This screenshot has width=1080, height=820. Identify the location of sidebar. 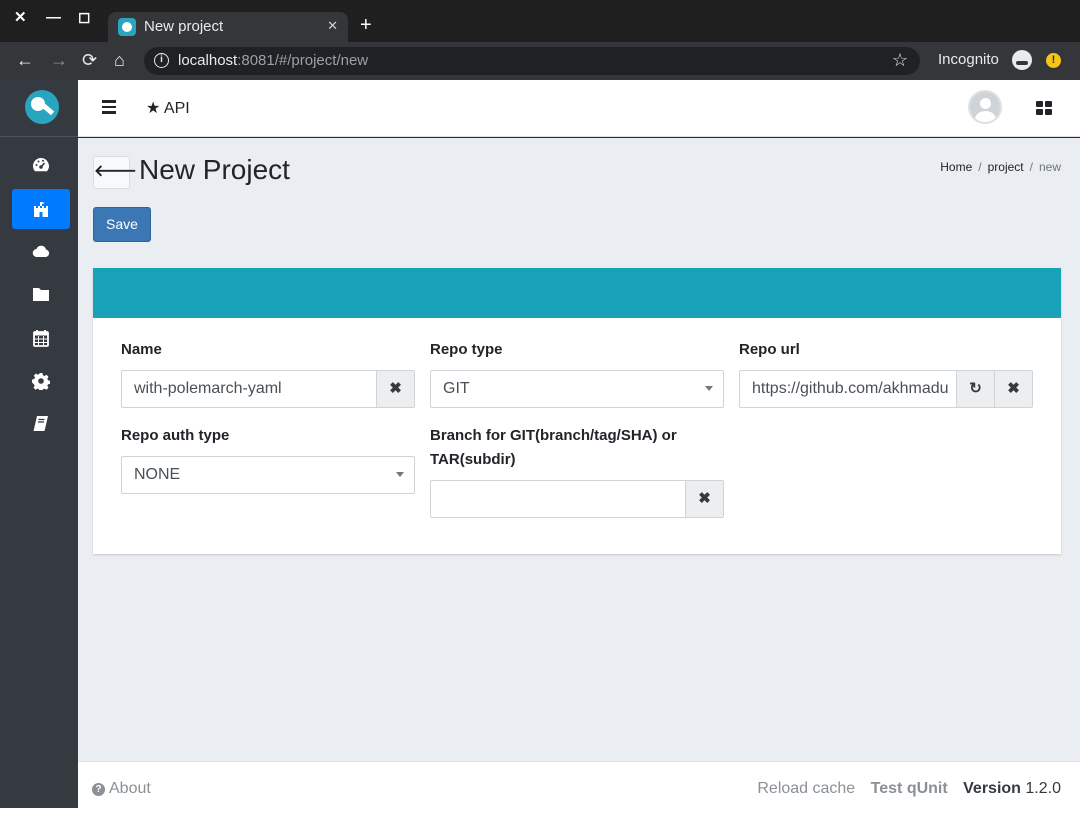
(39, 444).